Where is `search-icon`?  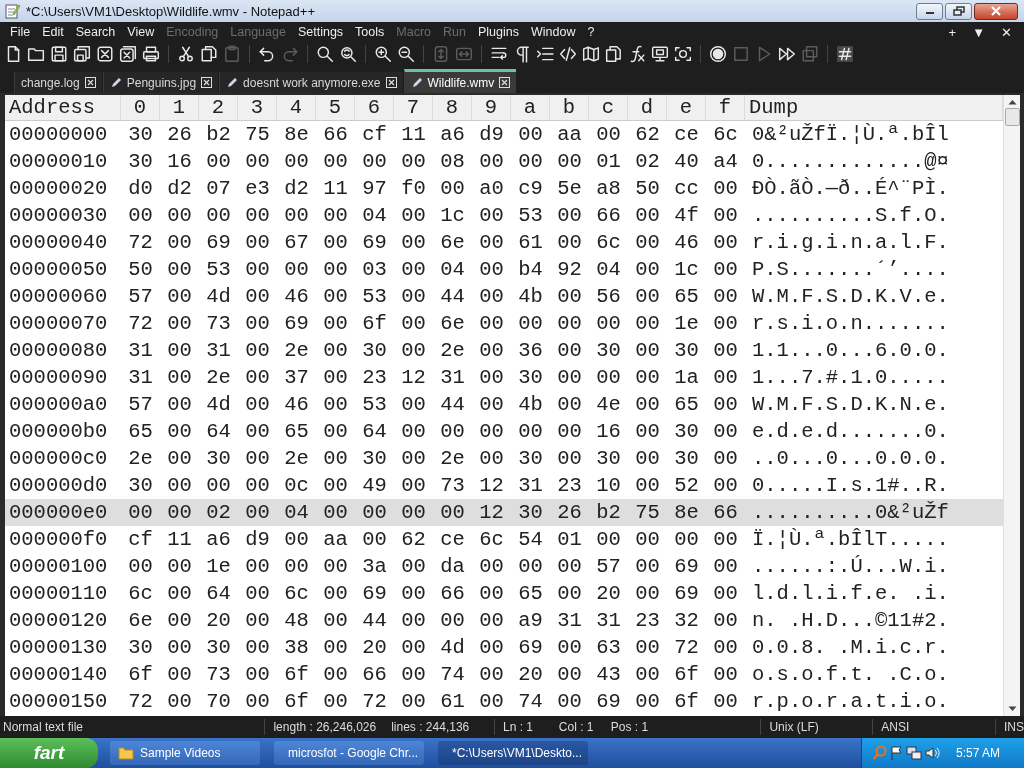
search-icon is located at coordinates (325, 54).